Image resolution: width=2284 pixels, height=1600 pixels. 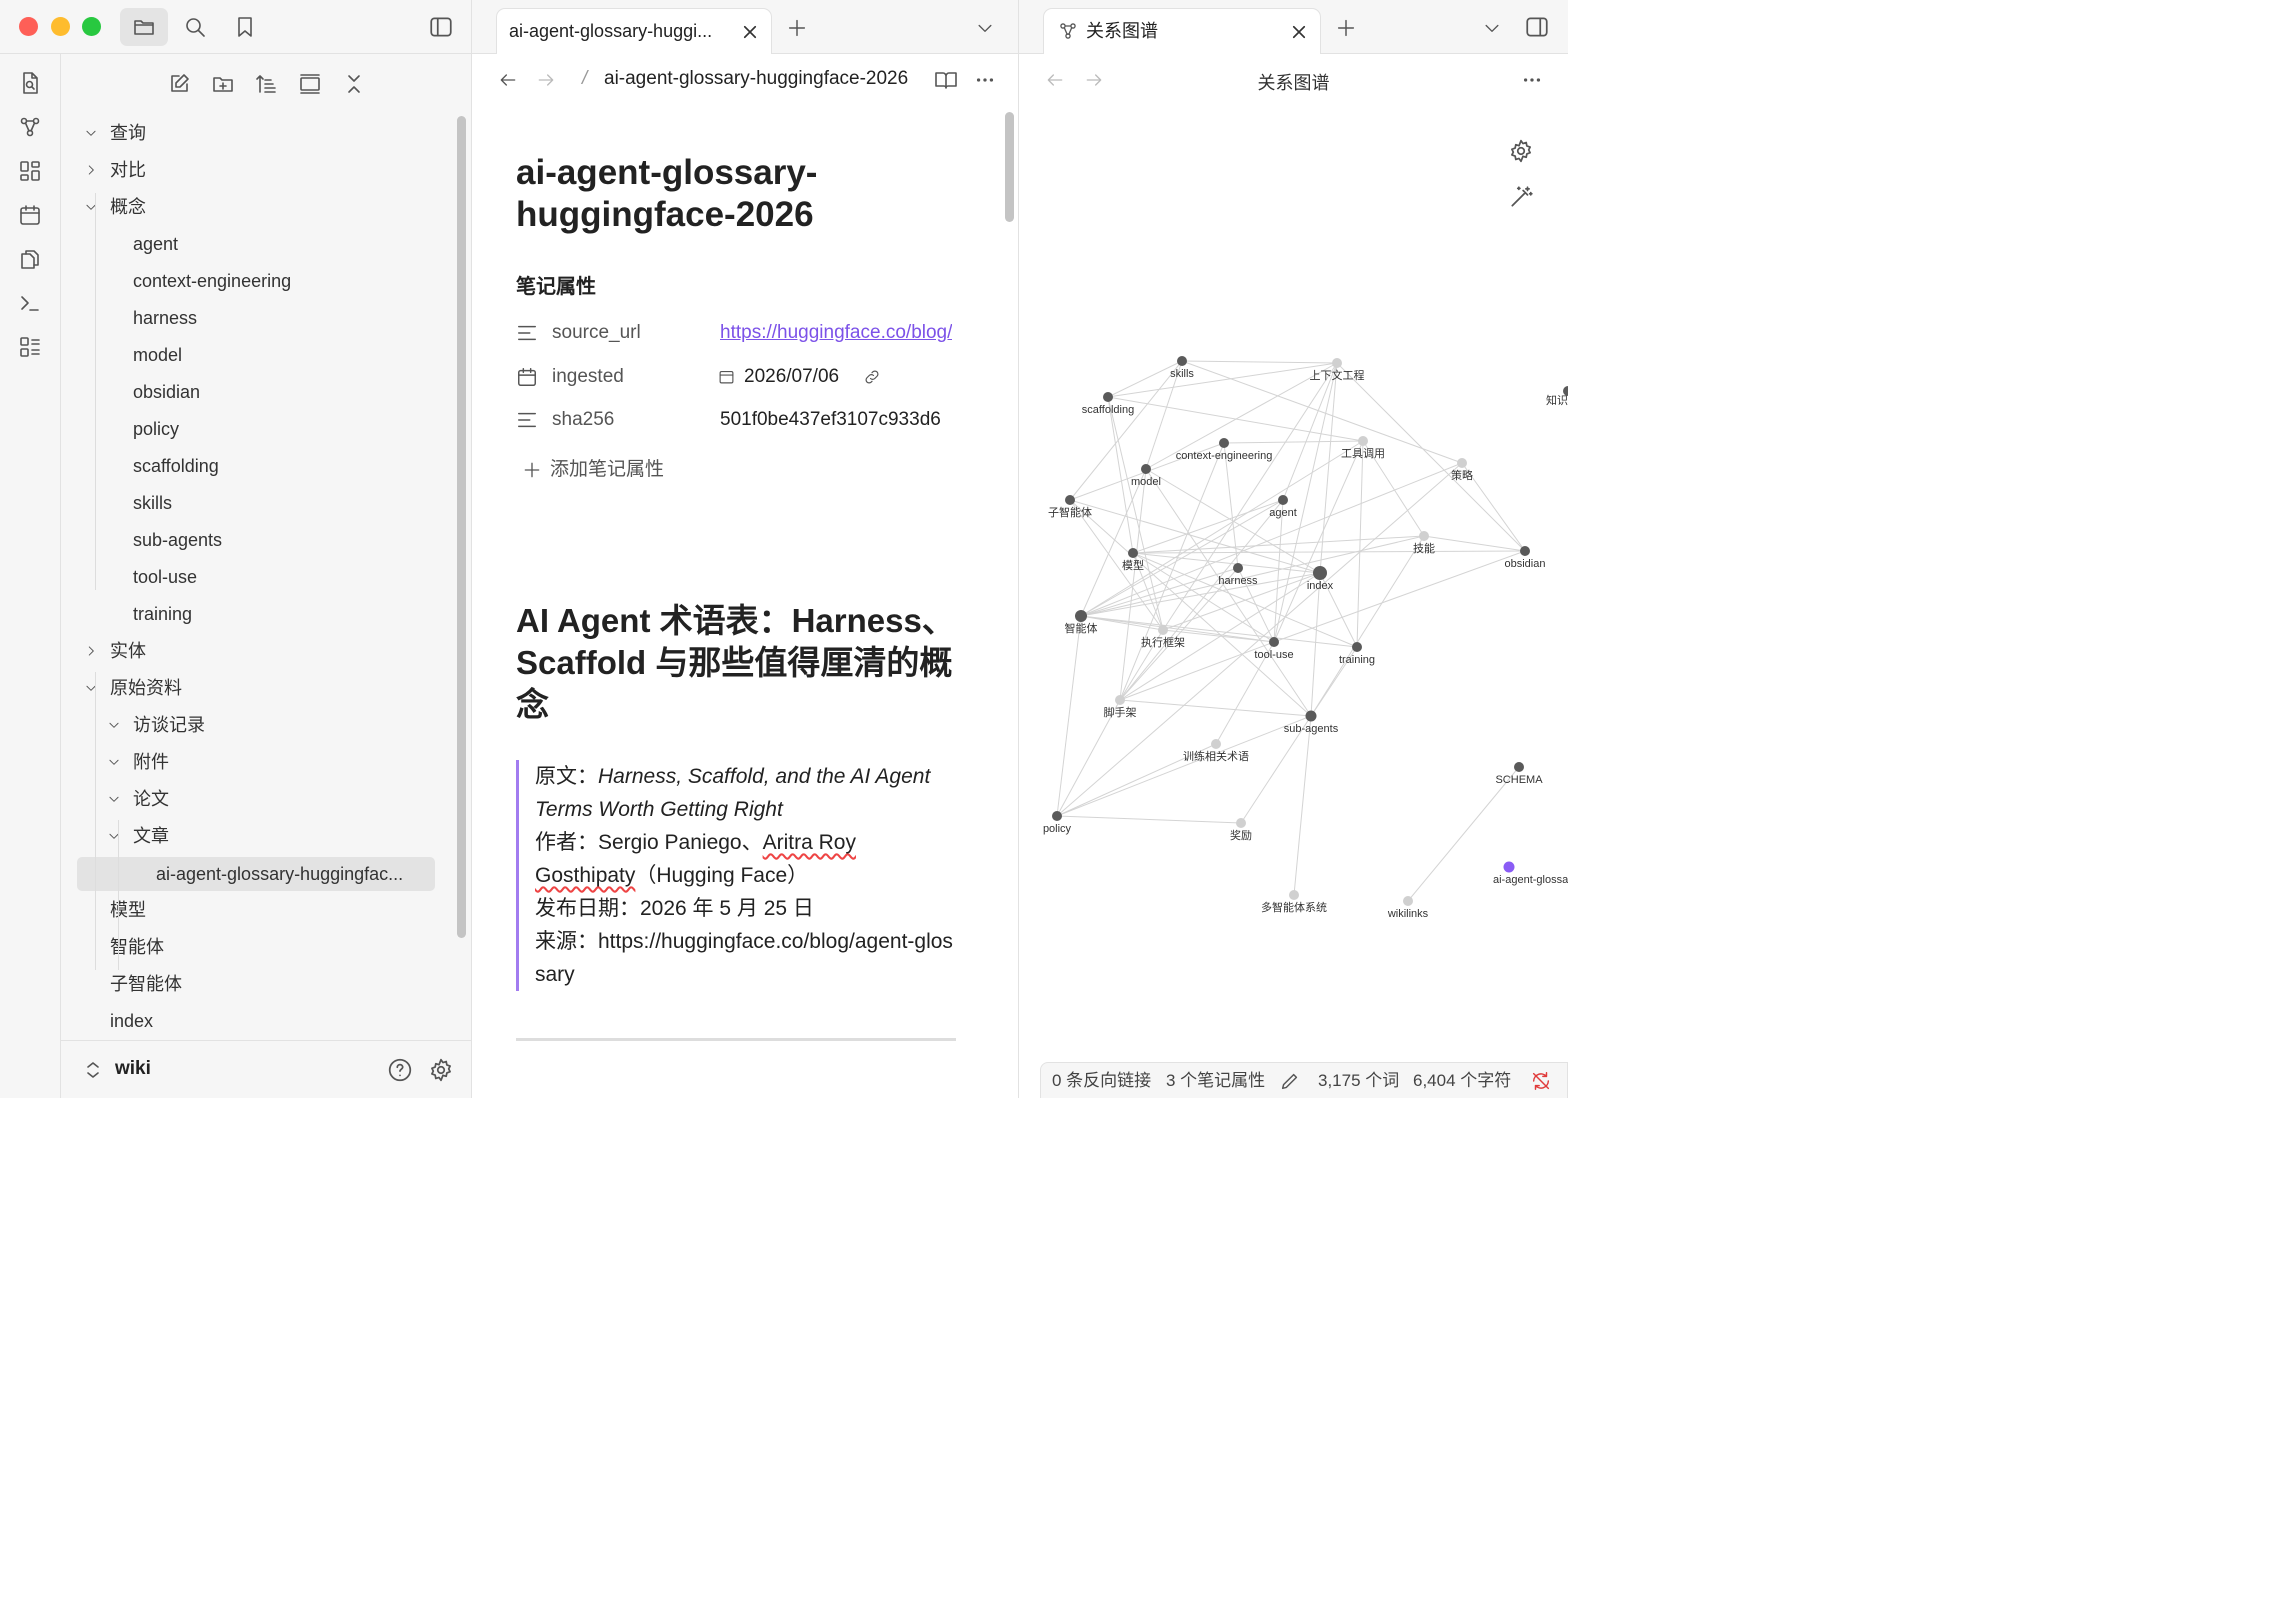 I want to click on graph-node-aiagent: ai-agent-glossary-huggingface, so click(x=1530, y=874).